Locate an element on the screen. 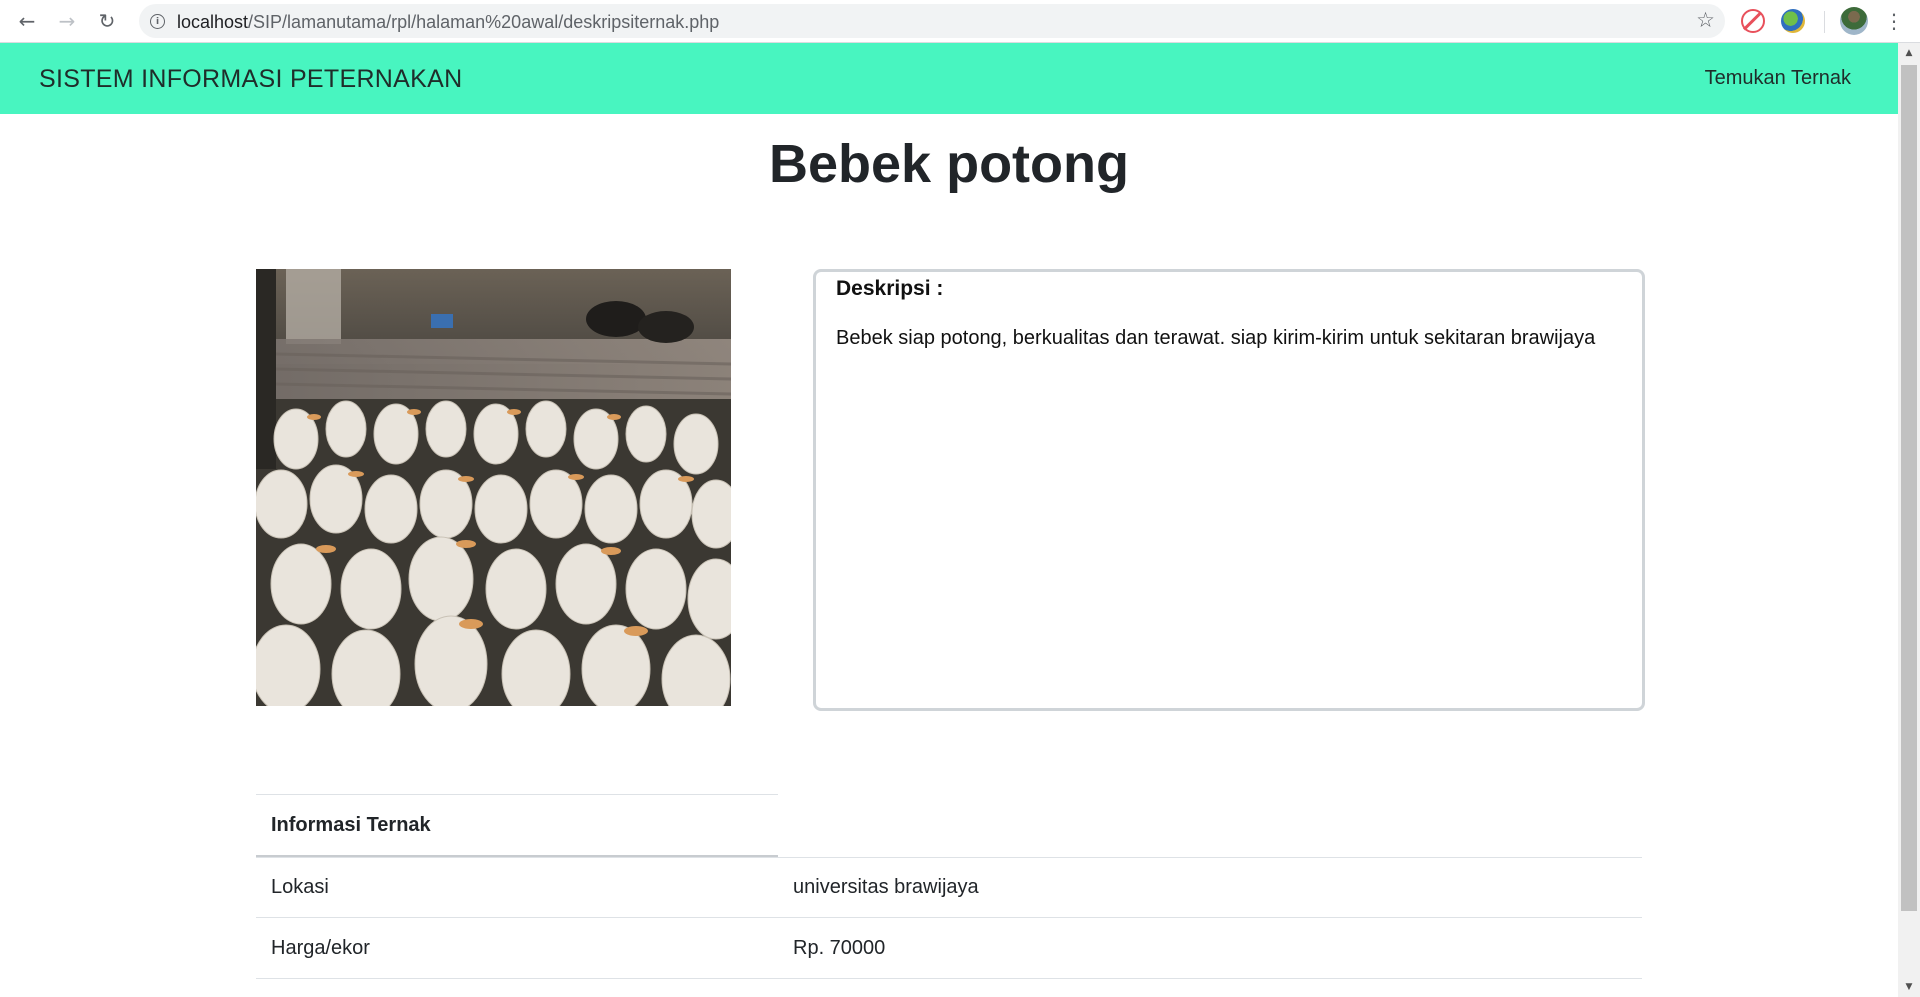 The image size is (1920, 997). star-icon: ☆ is located at coordinates (1705, 20).